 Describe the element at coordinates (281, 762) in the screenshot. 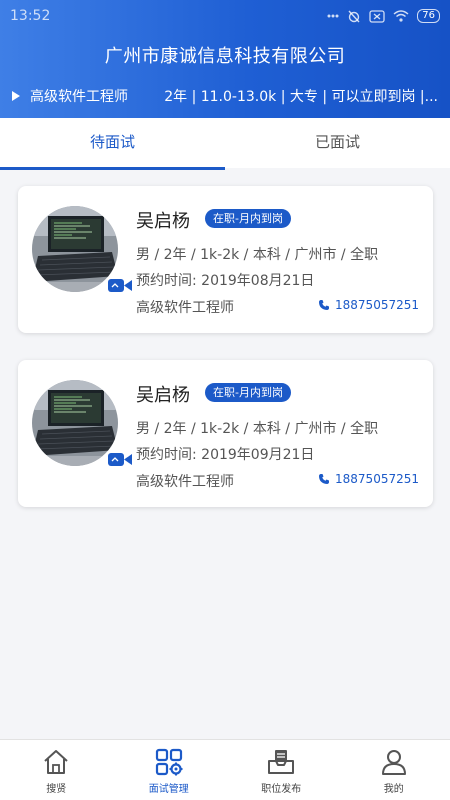

I see `post-tray-icon` at that location.